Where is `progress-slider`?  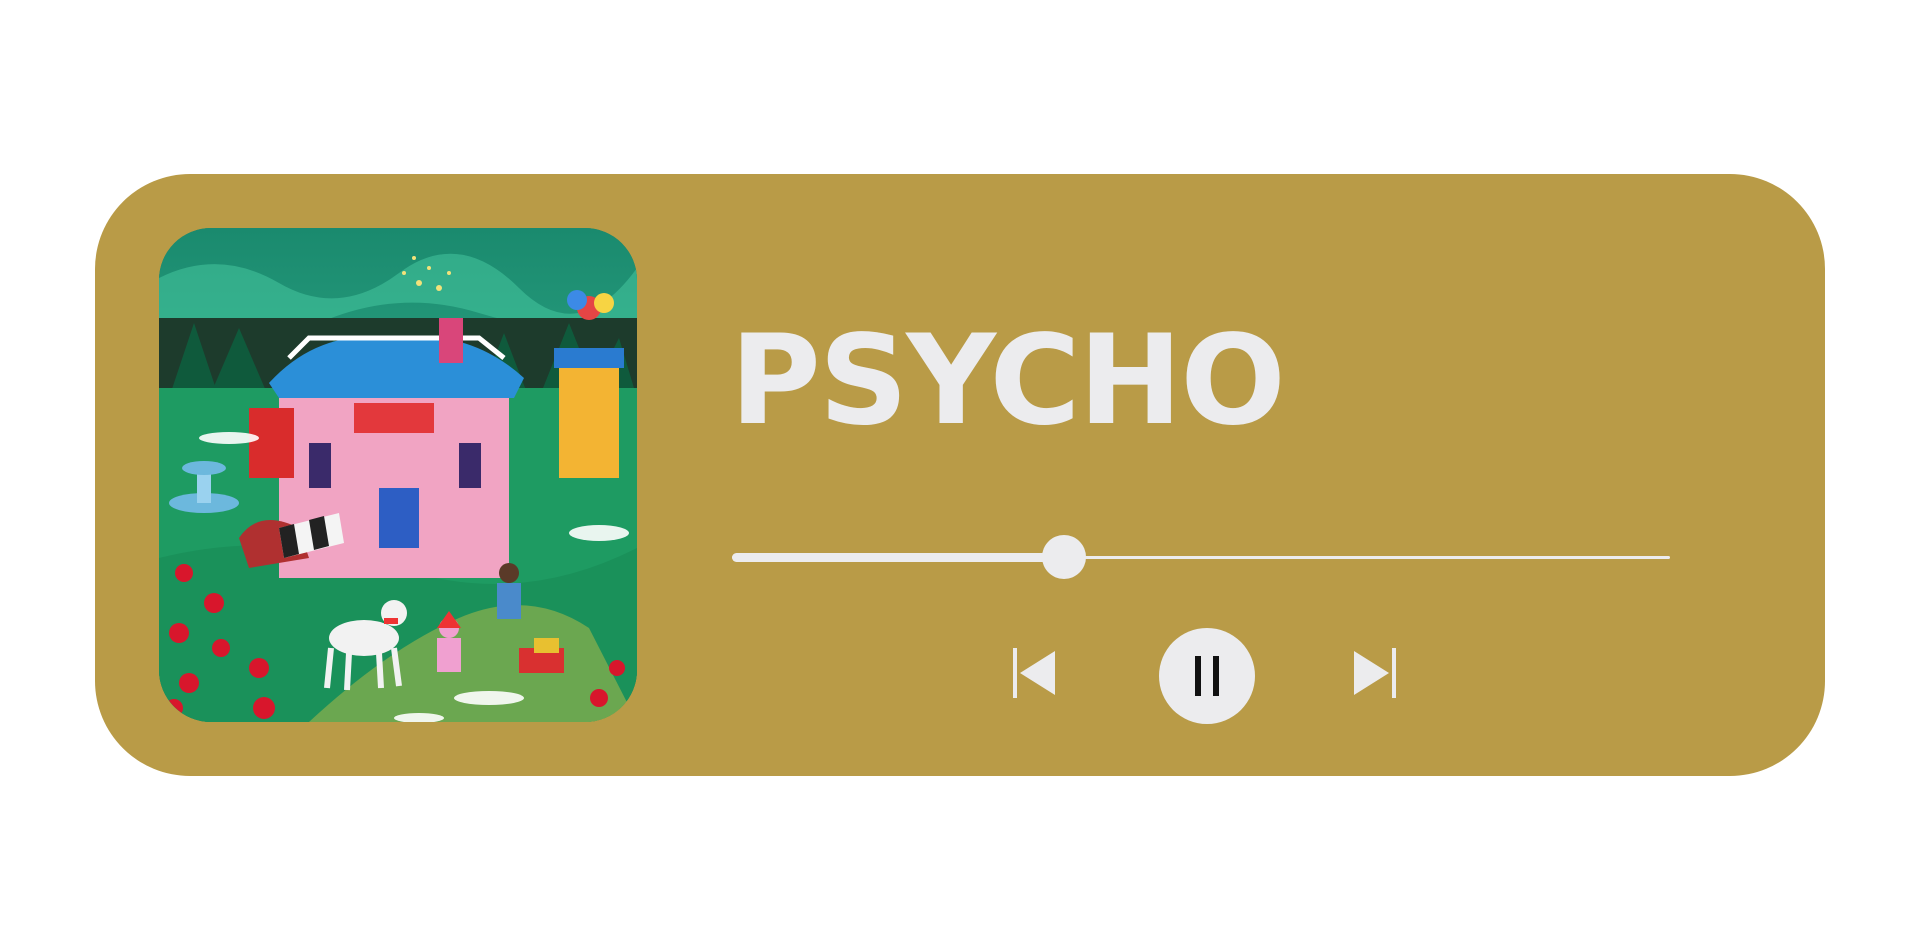
progress-slider is located at coordinates (1201, 557).